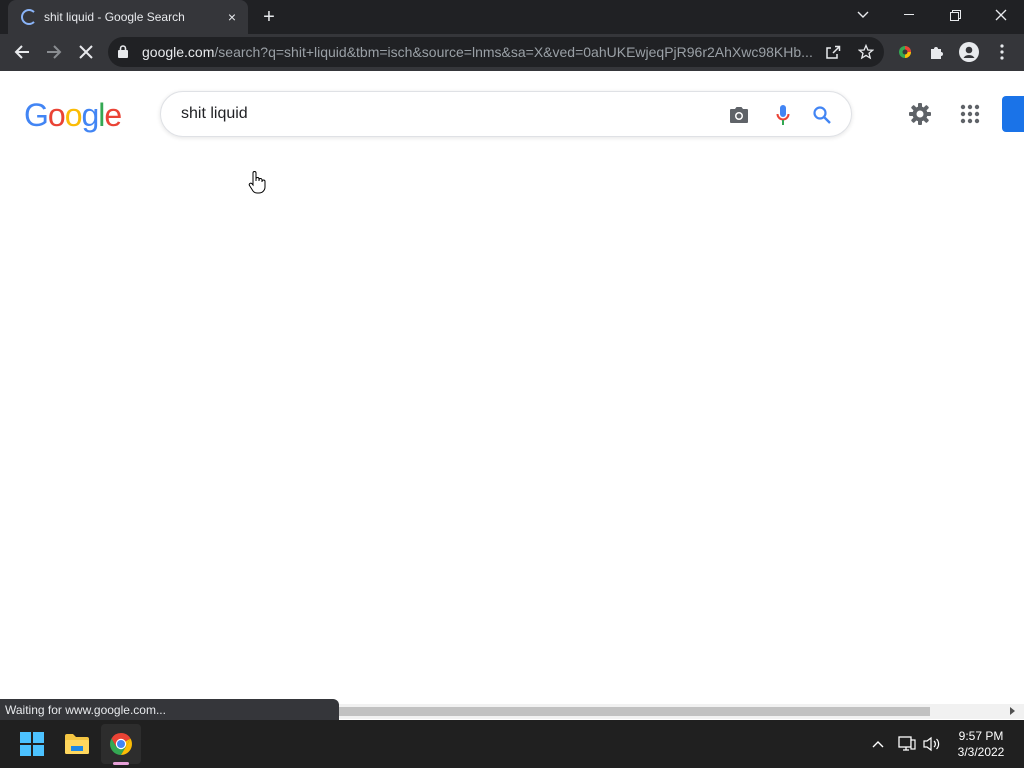  Describe the element at coordinates (178, 52) in the screenshot. I see `url-host: google.com` at that location.